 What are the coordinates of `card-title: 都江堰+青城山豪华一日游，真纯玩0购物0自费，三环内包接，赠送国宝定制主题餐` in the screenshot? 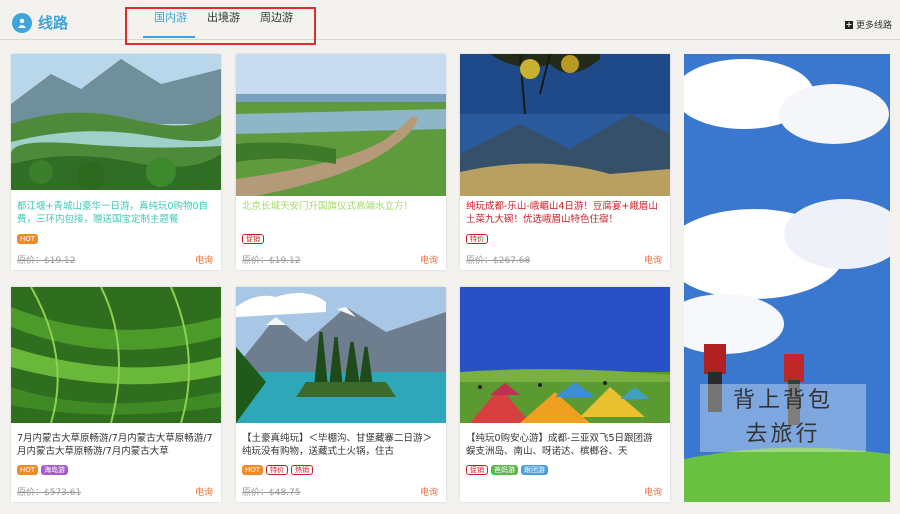 It's located at (116, 213).